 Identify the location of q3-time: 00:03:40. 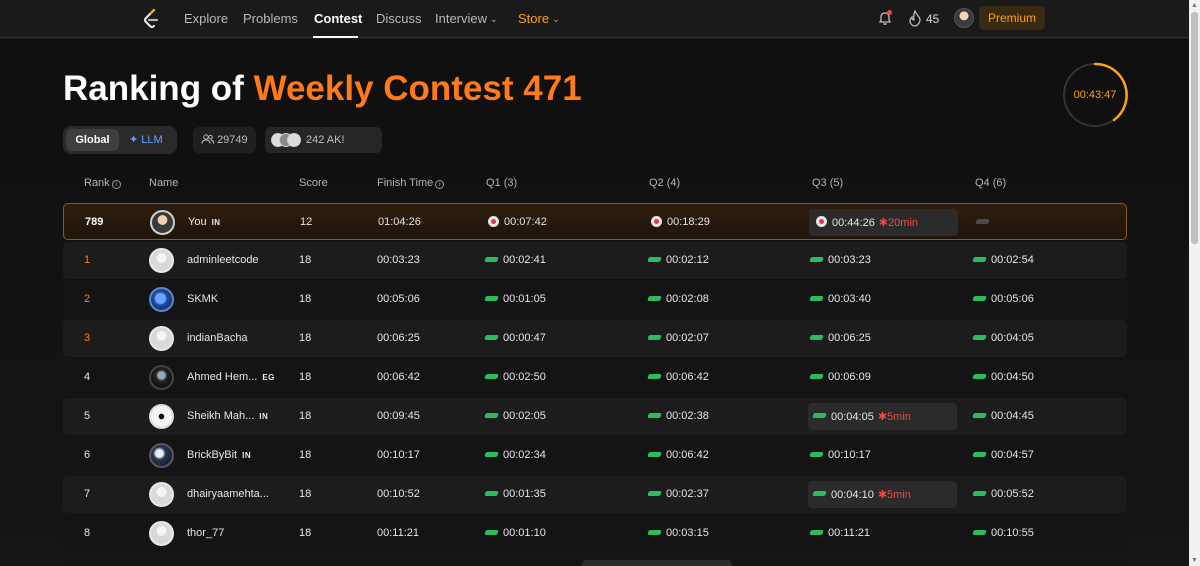
(849, 299).